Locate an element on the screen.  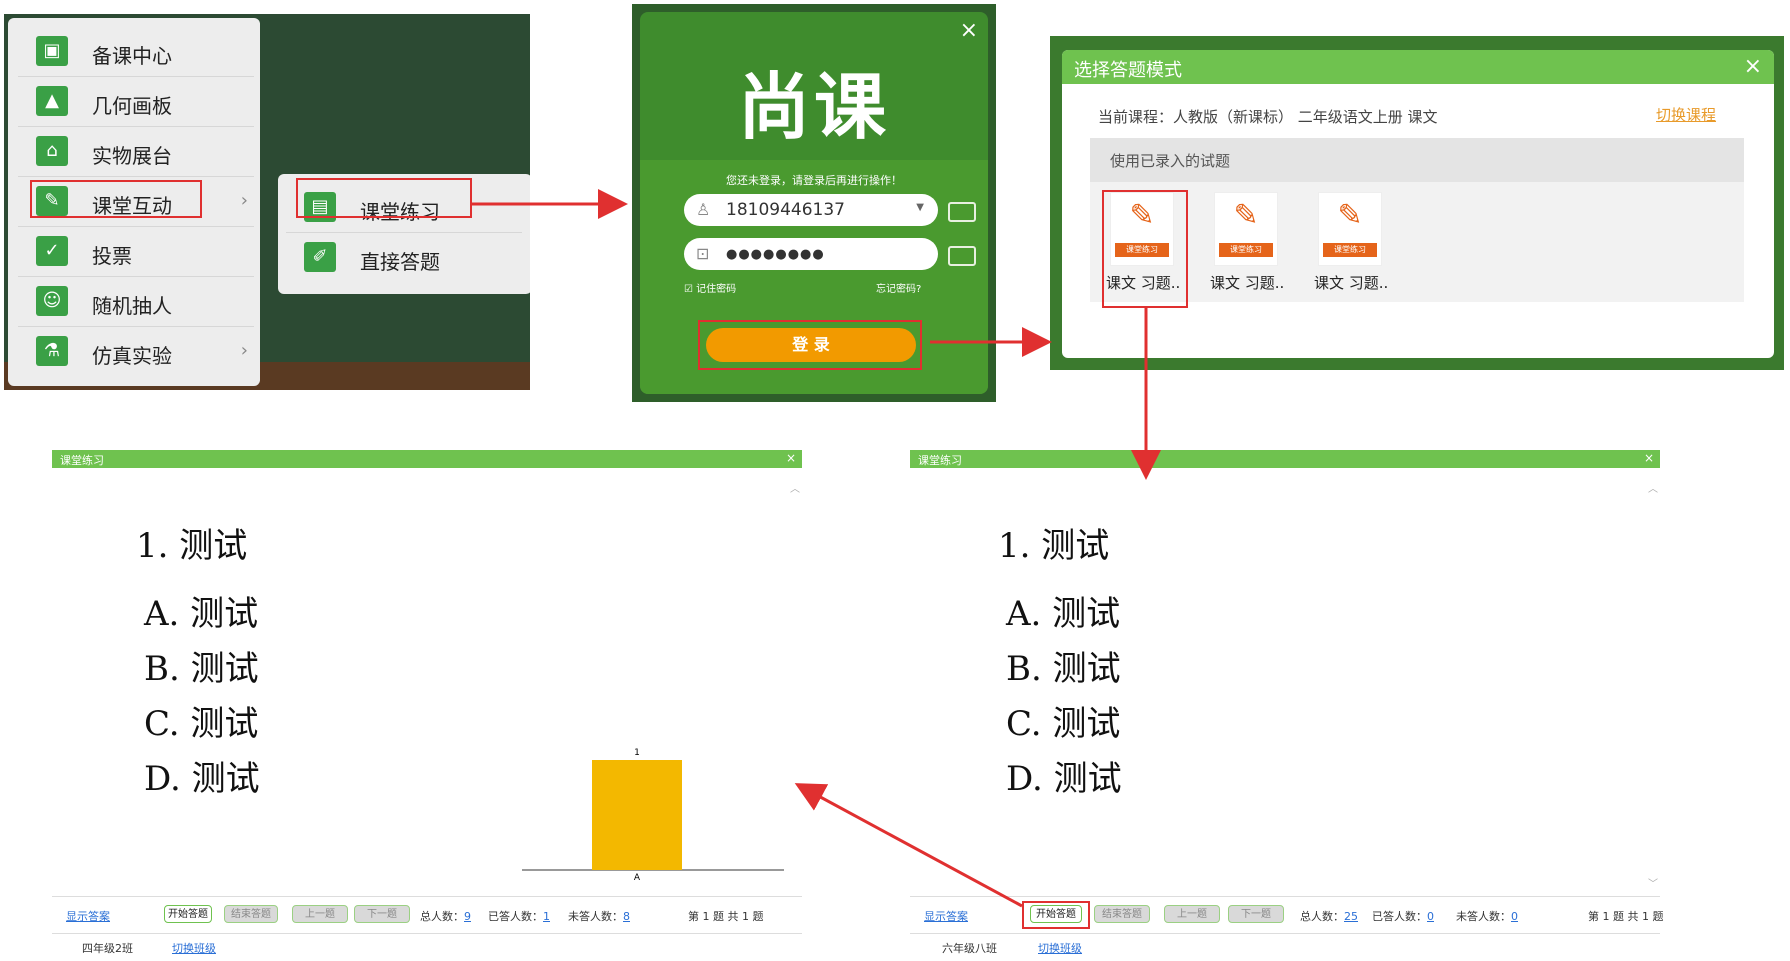
arrow-to-result is located at coordinates (908, 845).